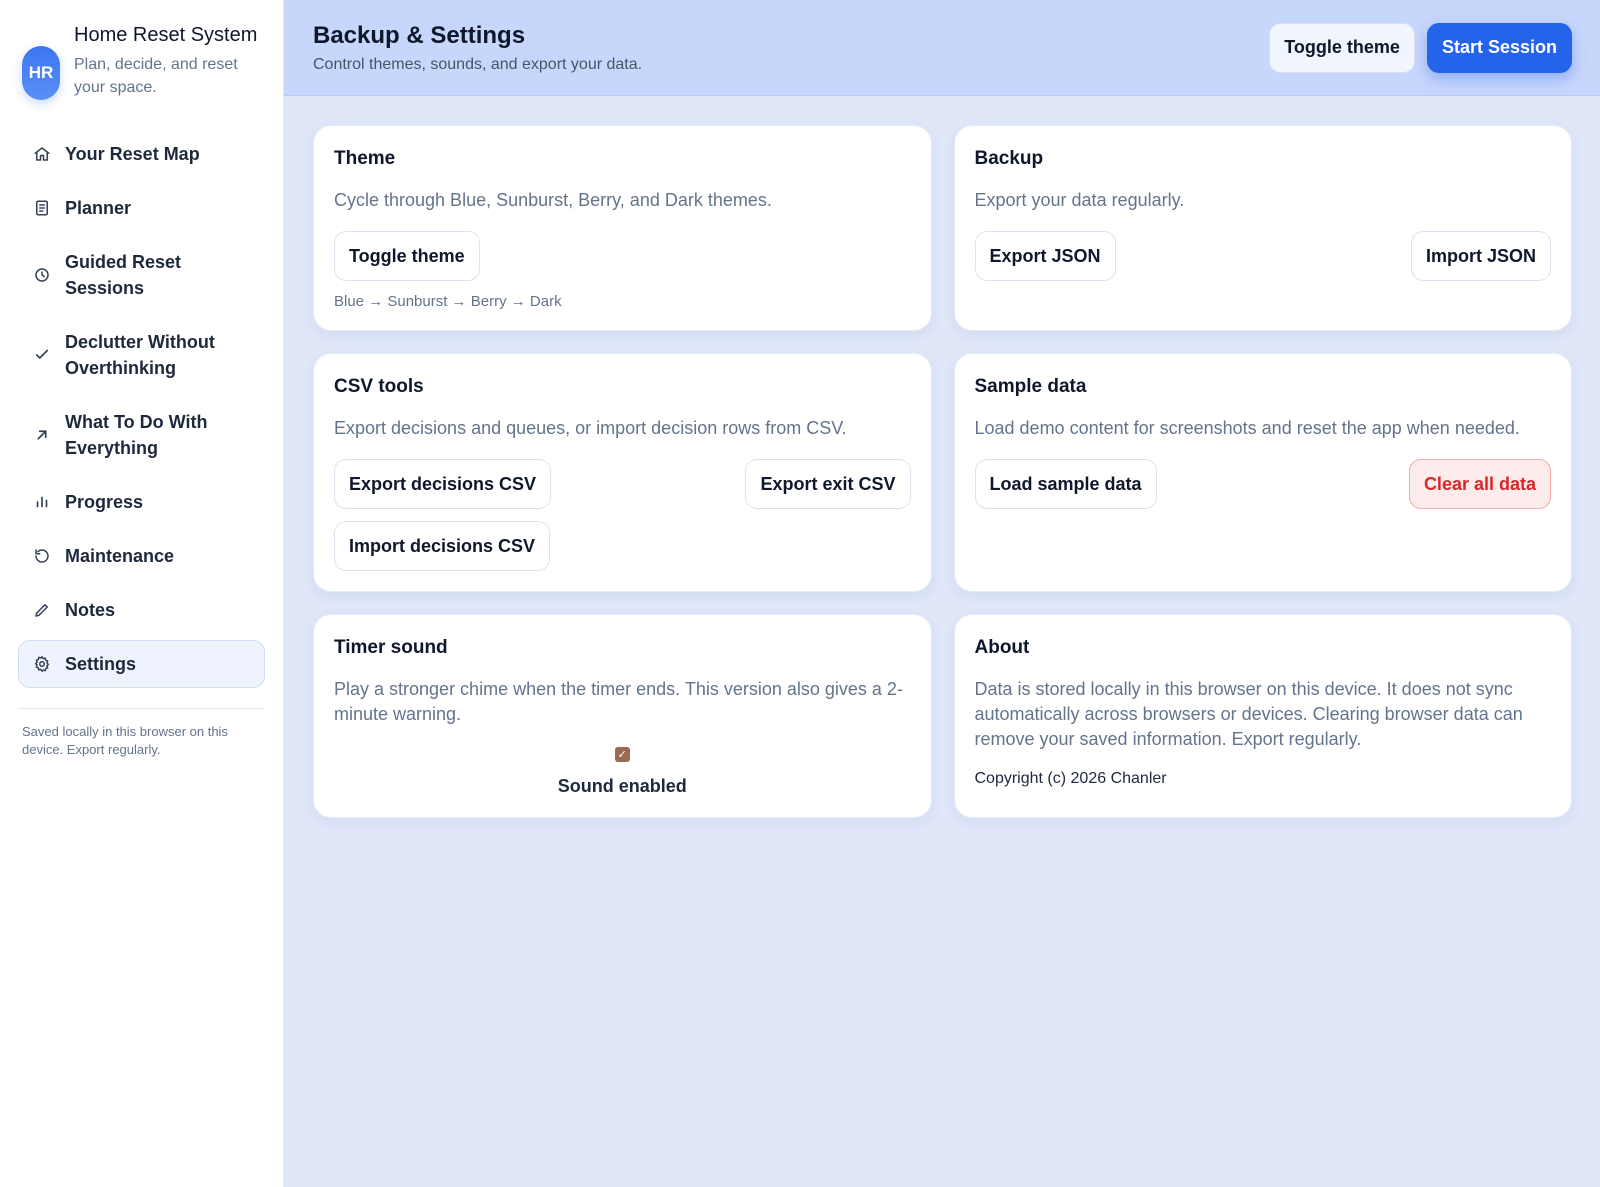 The image size is (1600, 1187). What do you see at coordinates (1030, 386) in the screenshot?
I see `sample-card-title: Sample data` at bounding box center [1030, 386].